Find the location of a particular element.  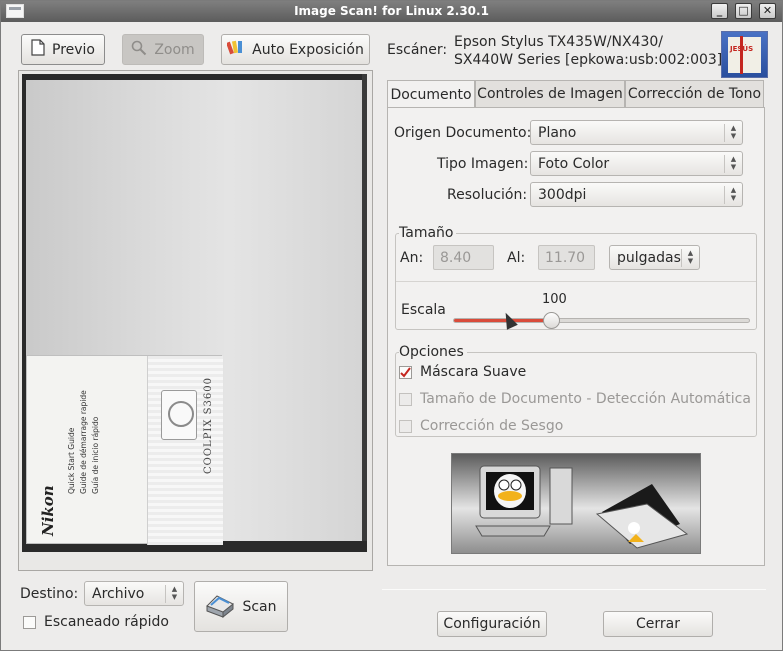

tab-controles-imagen: Controles de Imagen is located at coordinates (550, 94).